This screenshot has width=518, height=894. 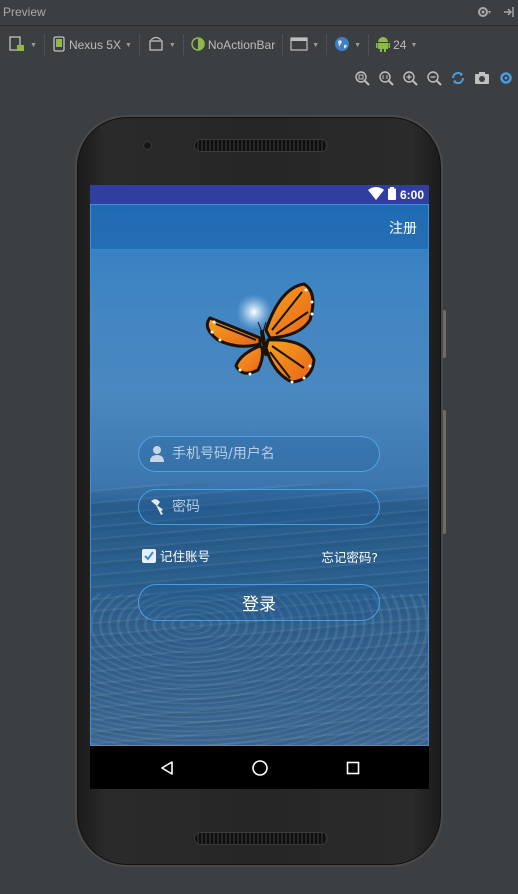 I want to click on api-level-selector: 24 ▼, so click(x=396, y=45).